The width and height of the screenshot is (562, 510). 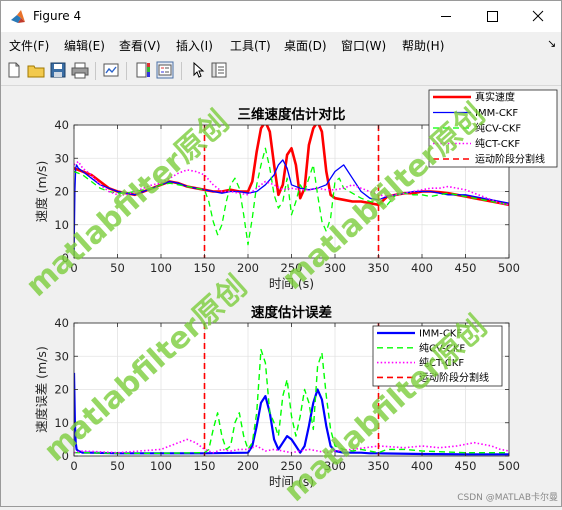 What do you see at coordinates (29, 45) in the screenshot?
I see `menu-file: 文件(F)` at bounding box center [29, 45].